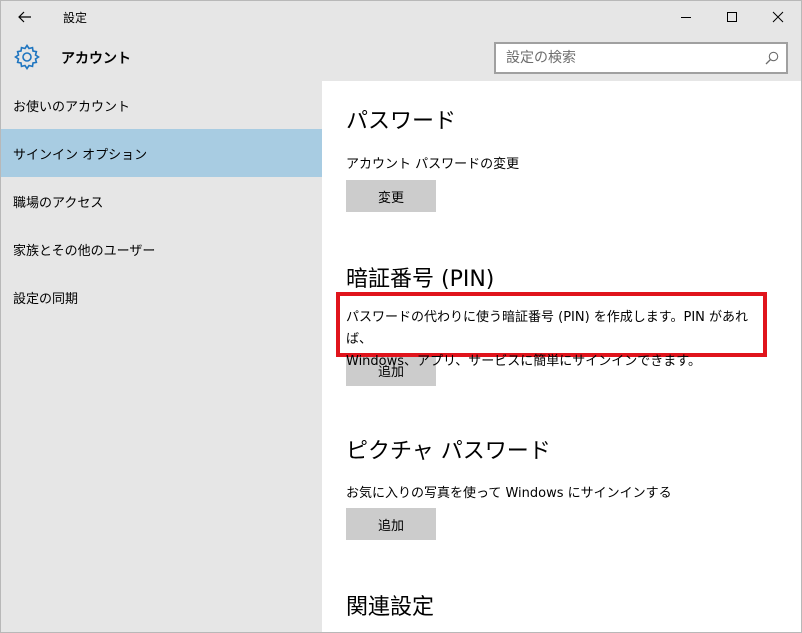 The width and height of the screenshot is (802, 633). I want to click on sidebar-item-label: お使いのアカウント, so click(72, 107).